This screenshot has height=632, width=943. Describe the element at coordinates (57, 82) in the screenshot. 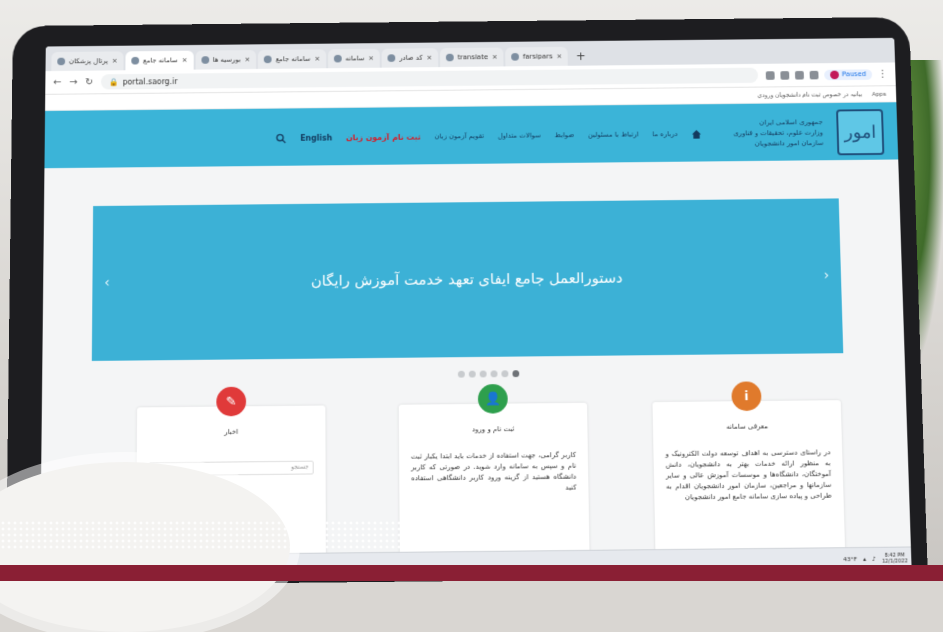

I see `back-arrow-icon: ←` at that location.